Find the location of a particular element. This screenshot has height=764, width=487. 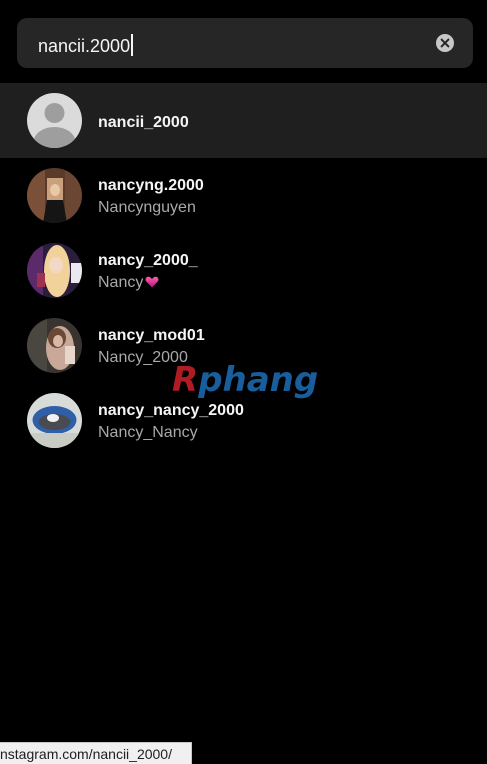

result-username: nancy_mod01 is located at coordinates (151, 335).